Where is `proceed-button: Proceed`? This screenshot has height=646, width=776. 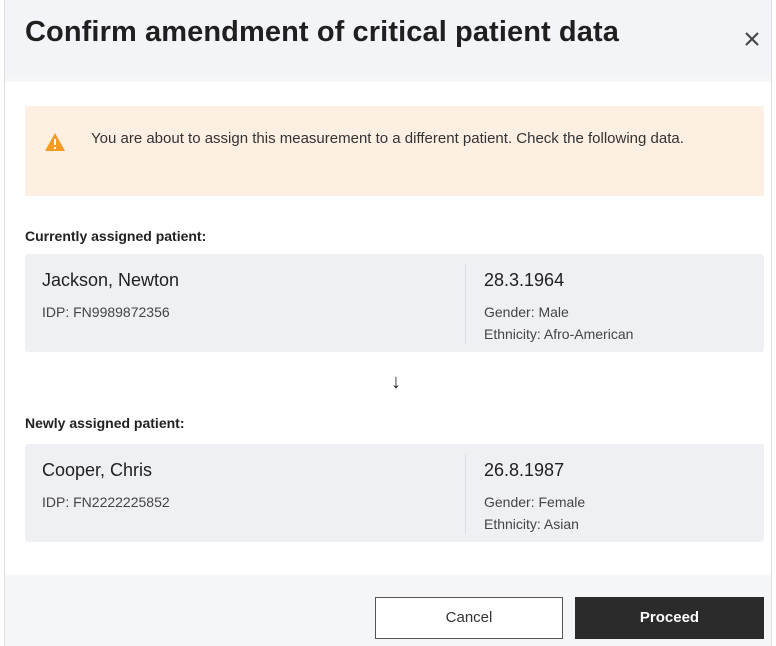
proceed-button: Proceed is located at coordinates (669, 618).